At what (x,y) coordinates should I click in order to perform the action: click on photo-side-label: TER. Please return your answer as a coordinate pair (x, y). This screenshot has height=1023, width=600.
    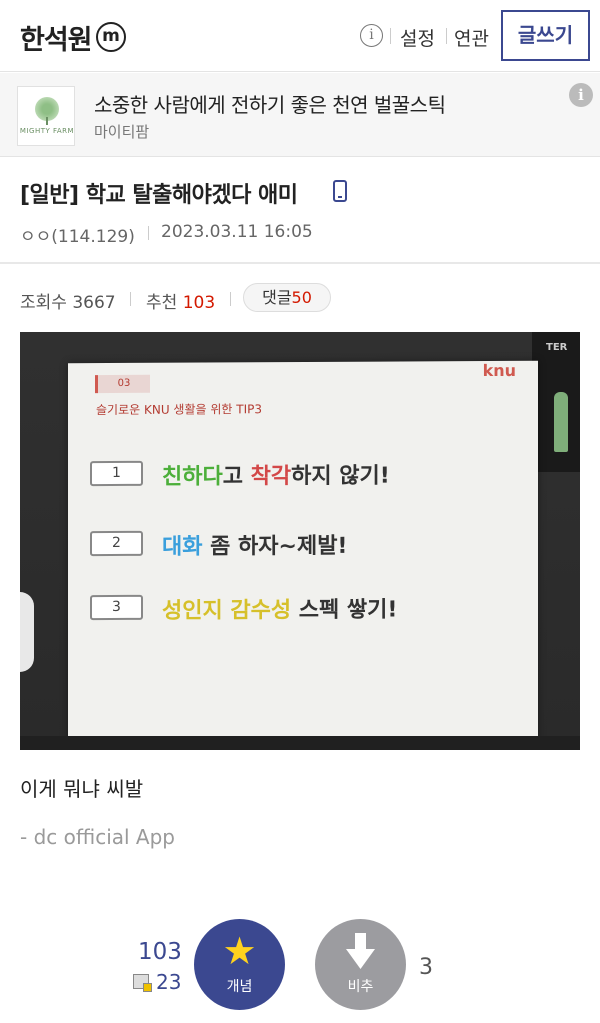
    Looking at the image, I should click on (557, 347).